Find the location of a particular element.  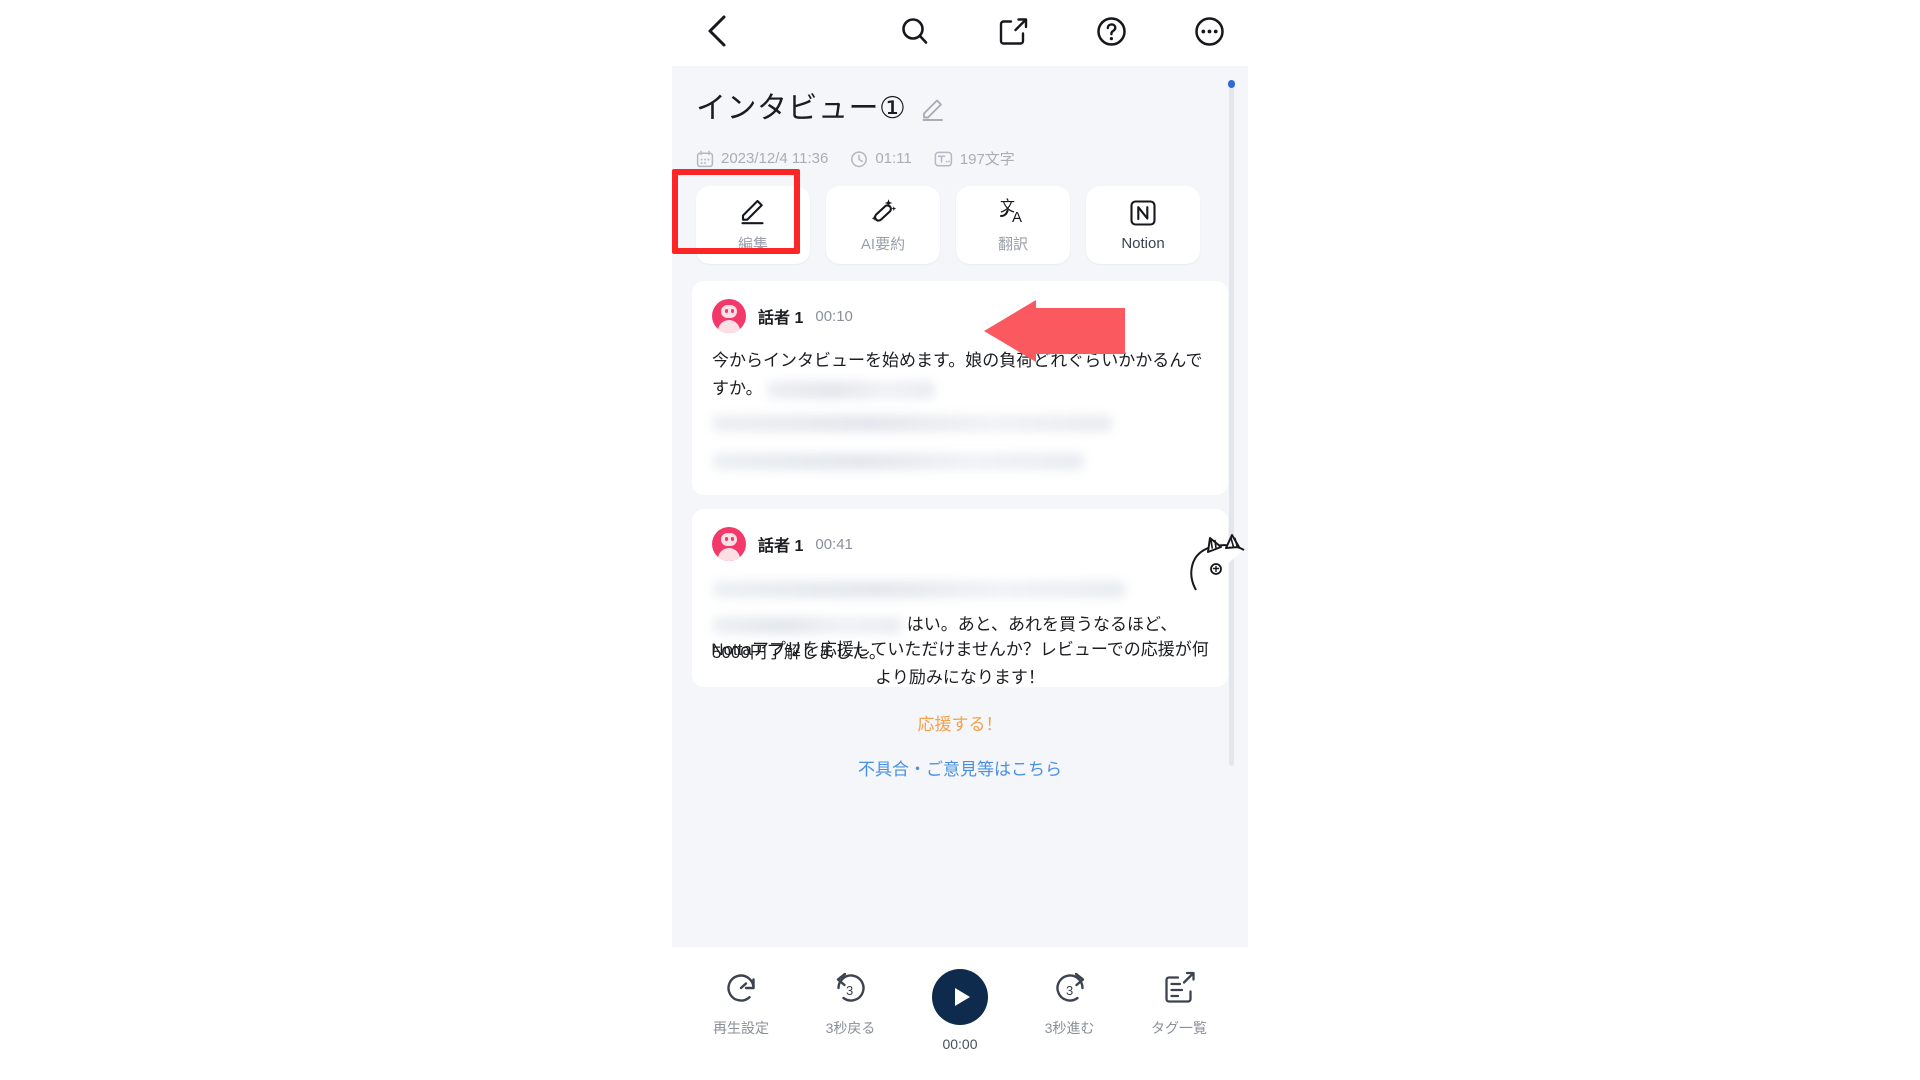

transcript-card-header: 話者 1 00:41 is located at coordinates (960, 544).